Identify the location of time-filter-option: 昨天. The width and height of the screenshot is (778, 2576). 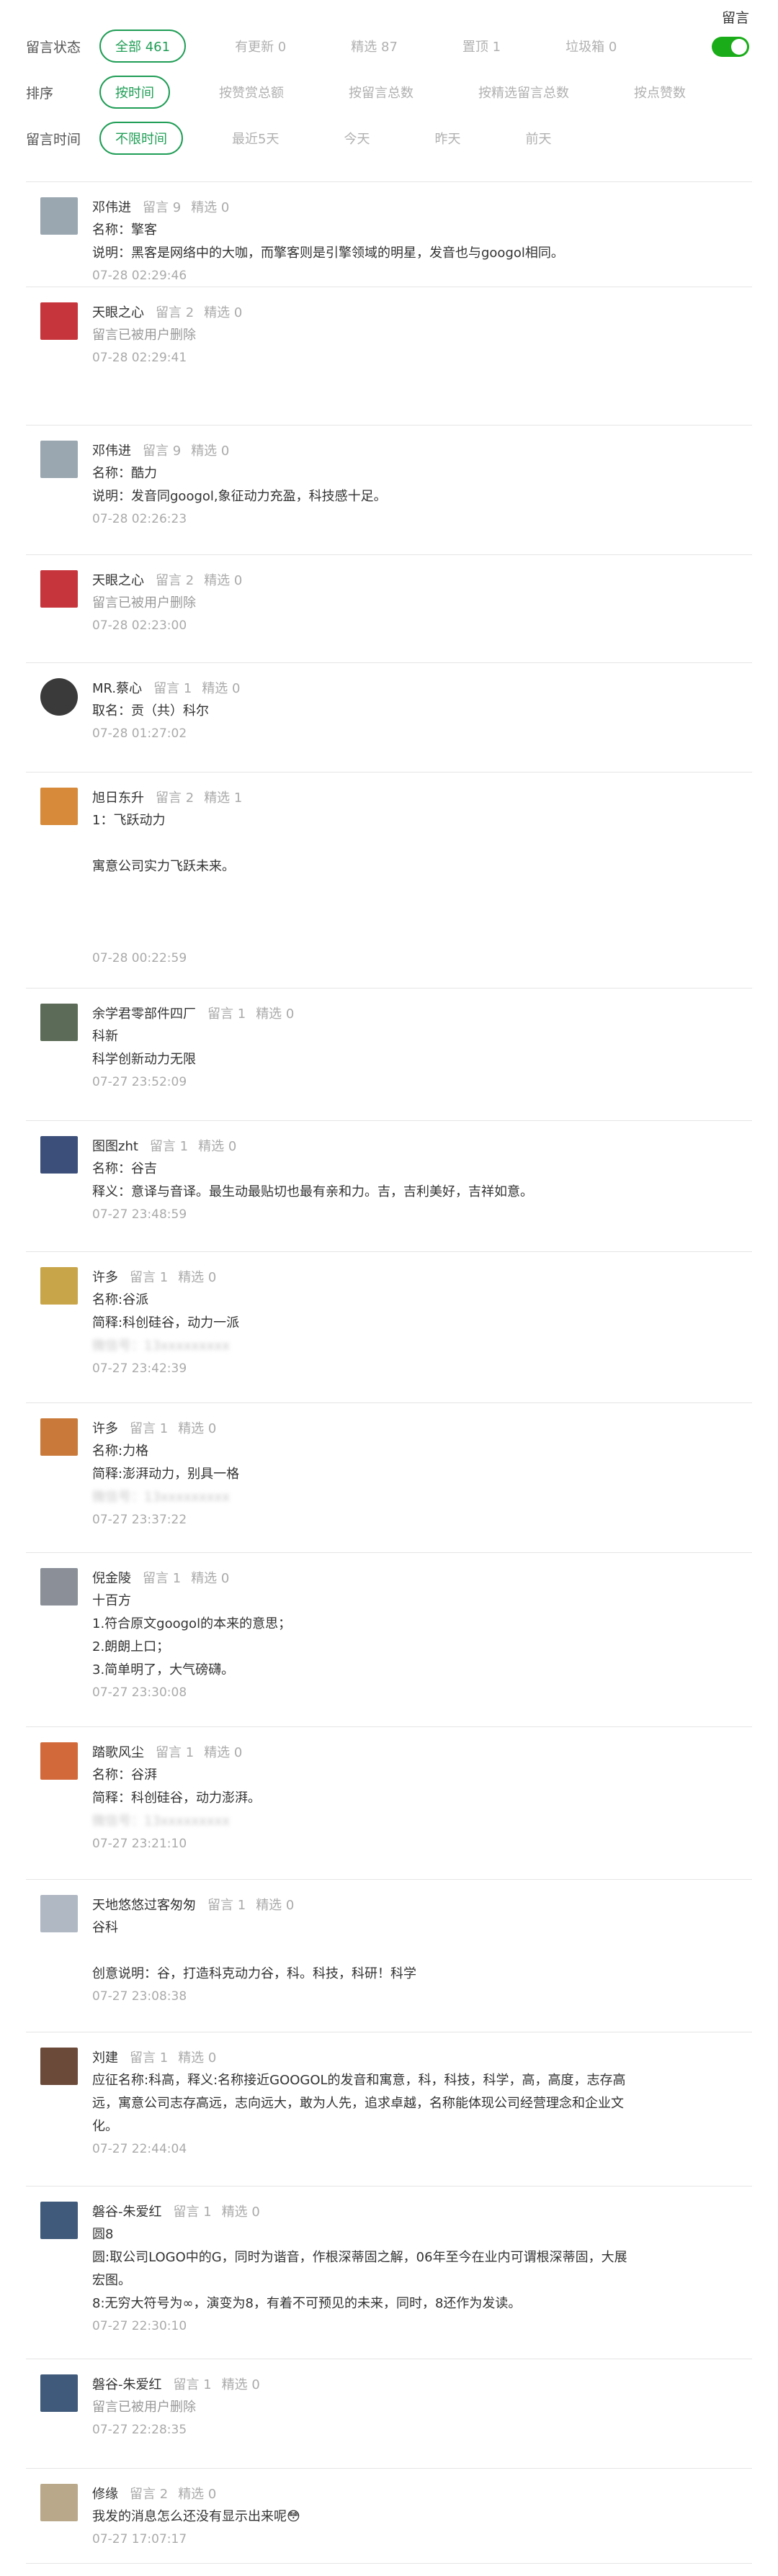
(447, 138).